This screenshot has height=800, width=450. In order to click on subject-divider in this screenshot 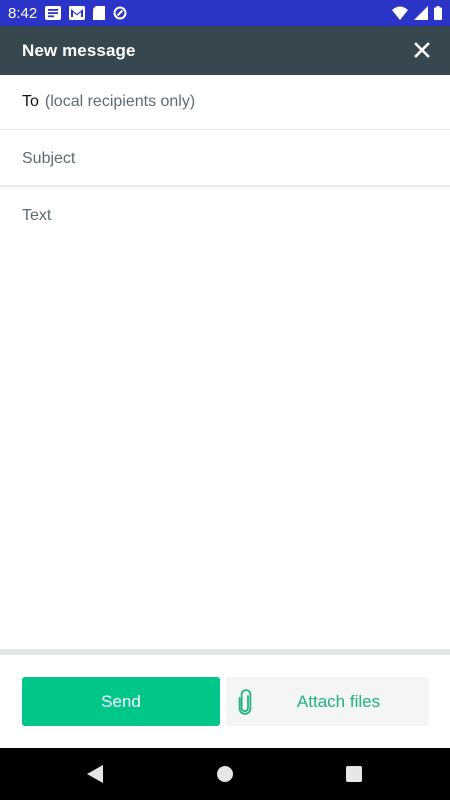, I will do `click(225, 187)`.